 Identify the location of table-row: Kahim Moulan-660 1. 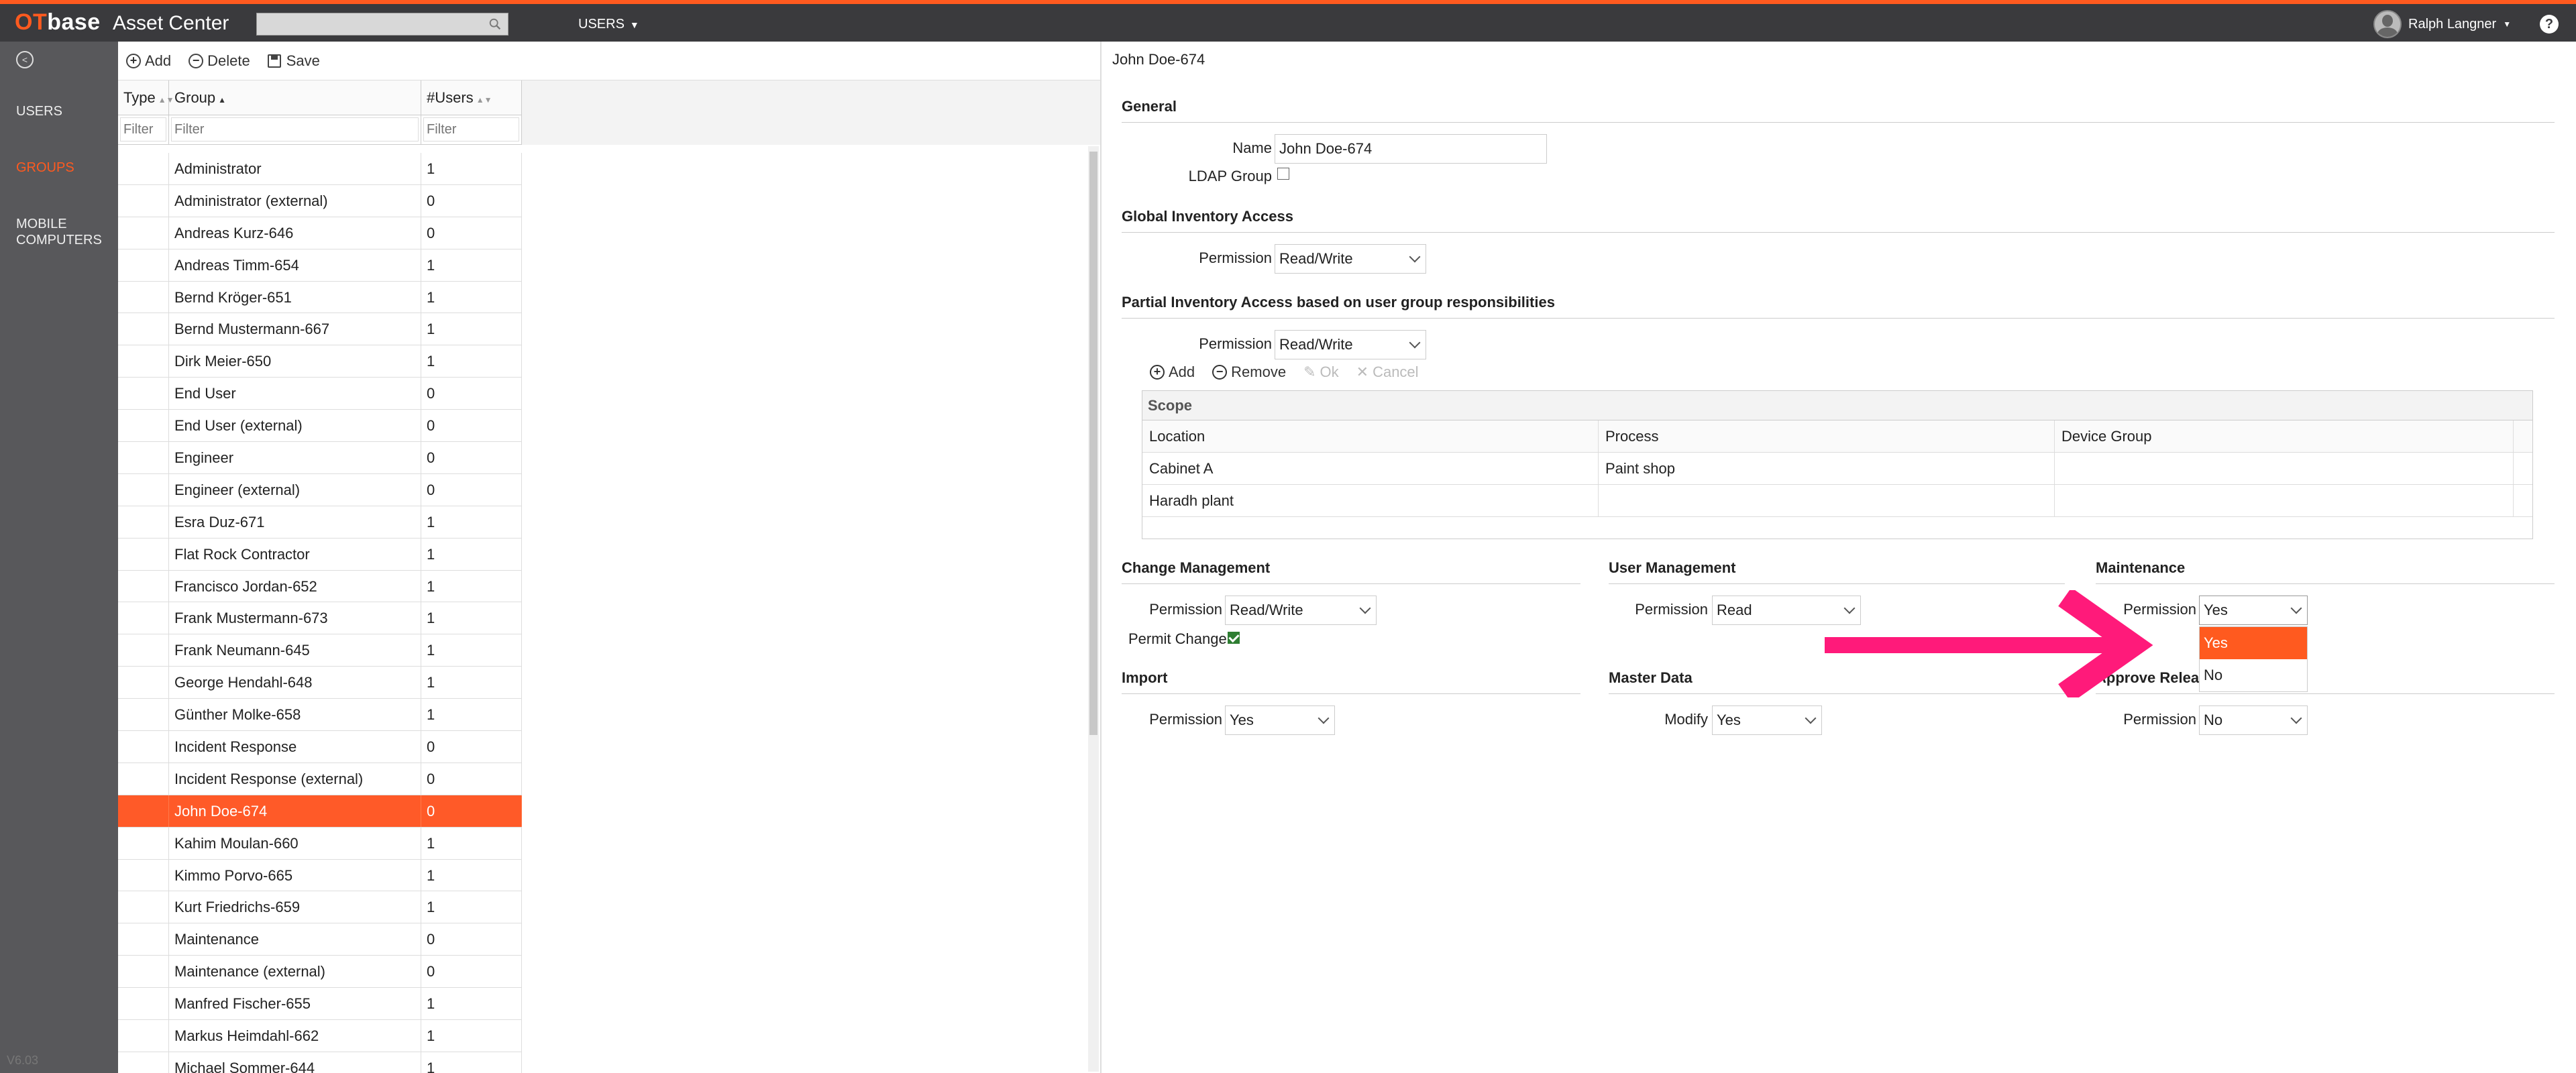
(320, 843).